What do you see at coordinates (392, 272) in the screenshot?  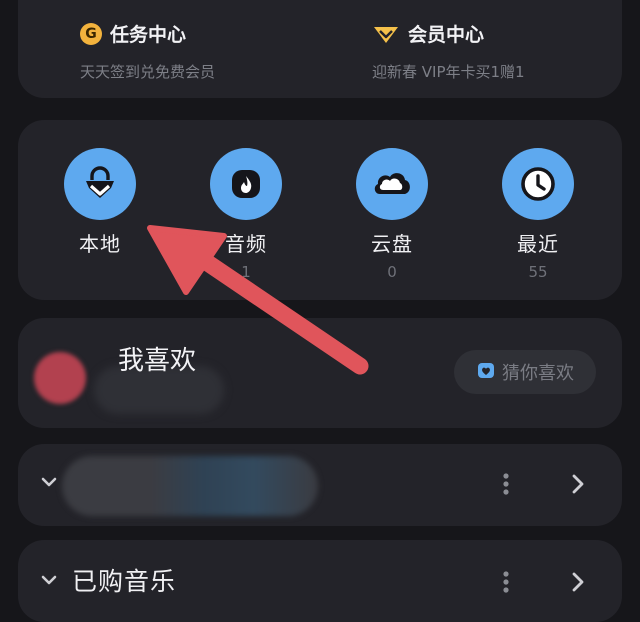 I see `quick-entry-count: 0` at bounding box center [392, 272].